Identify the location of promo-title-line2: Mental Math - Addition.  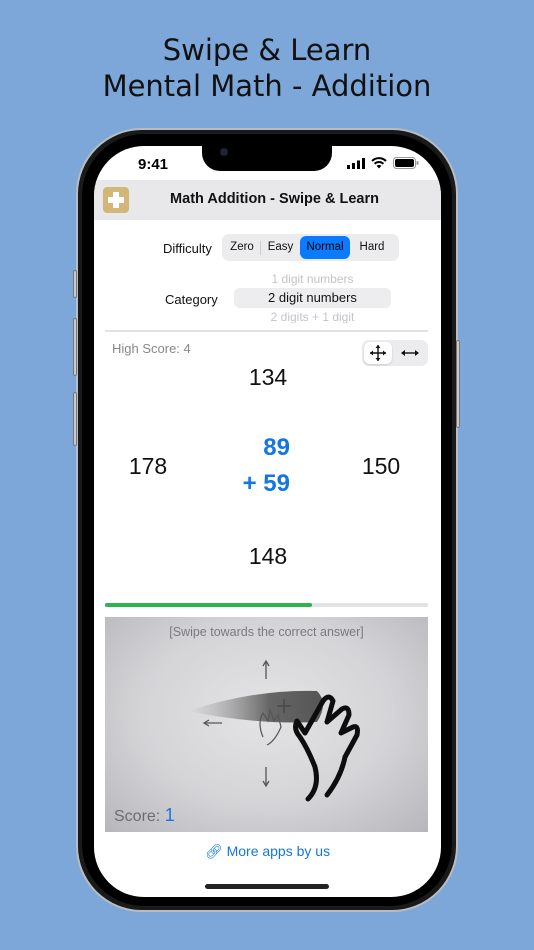
(267, 86).